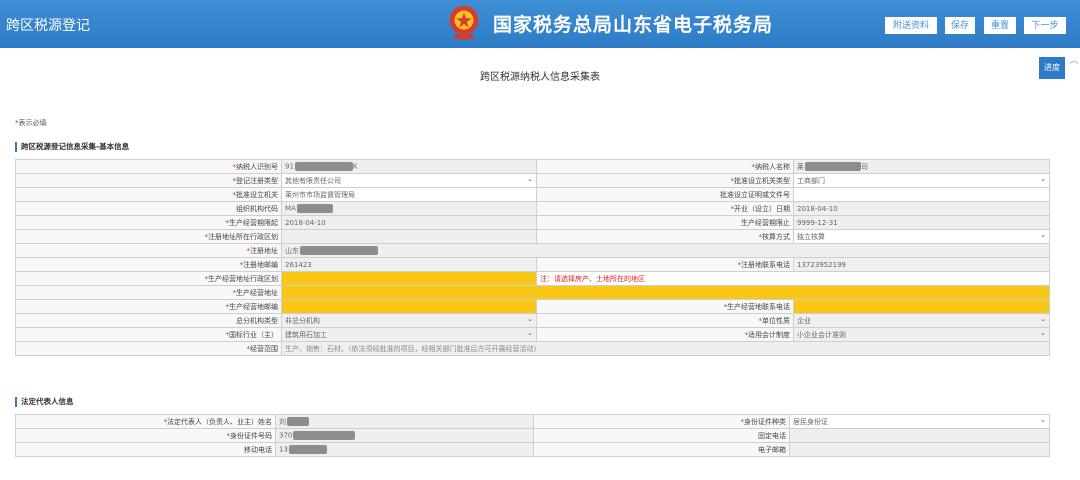  What do you see at coordinates (148, 264) in the screenshot?
I see `field-label: *注册地邮编` at bounding box center [148, 264].